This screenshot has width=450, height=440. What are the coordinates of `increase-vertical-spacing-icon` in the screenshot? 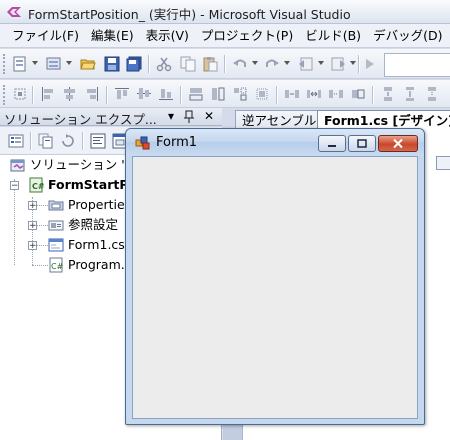 It's located at (410, 94).